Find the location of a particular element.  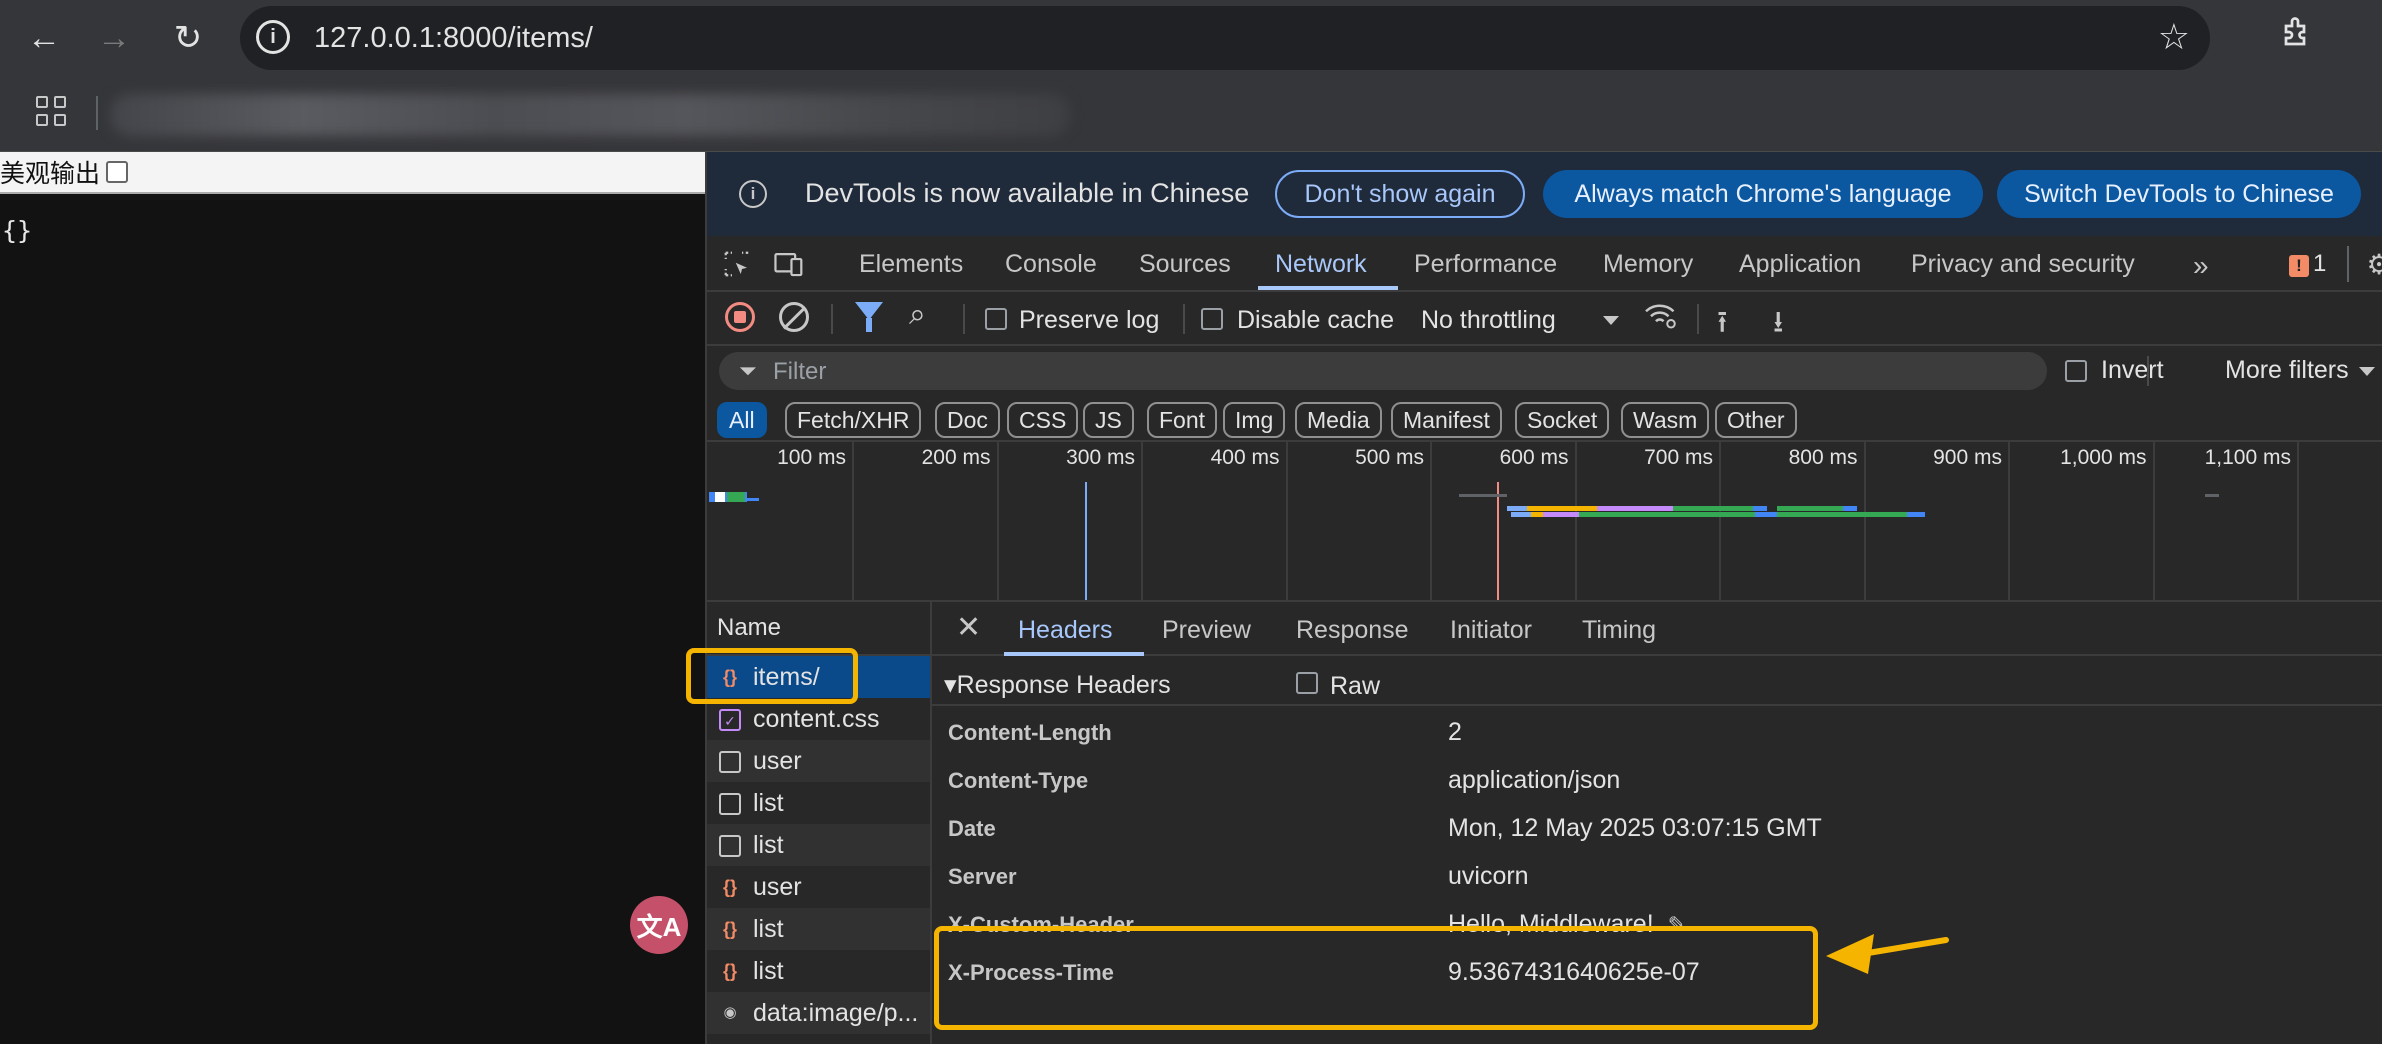

filter-funnel-icon is located at coordinates (869, 317).